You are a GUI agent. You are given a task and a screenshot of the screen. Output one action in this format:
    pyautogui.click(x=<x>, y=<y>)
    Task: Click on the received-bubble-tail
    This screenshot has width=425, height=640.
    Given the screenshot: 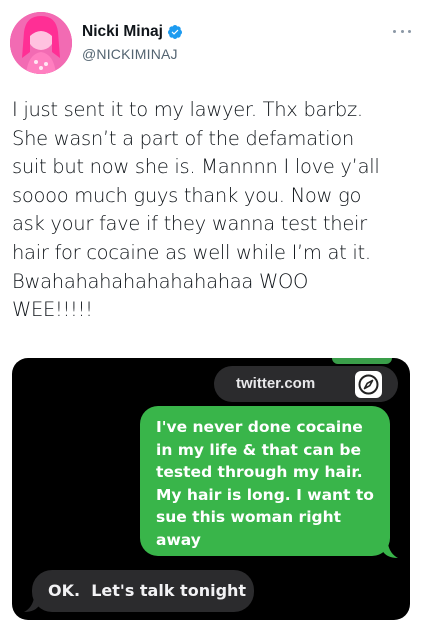 What is the action you would take?
    pyautogui.click(x=32, y=605)
    